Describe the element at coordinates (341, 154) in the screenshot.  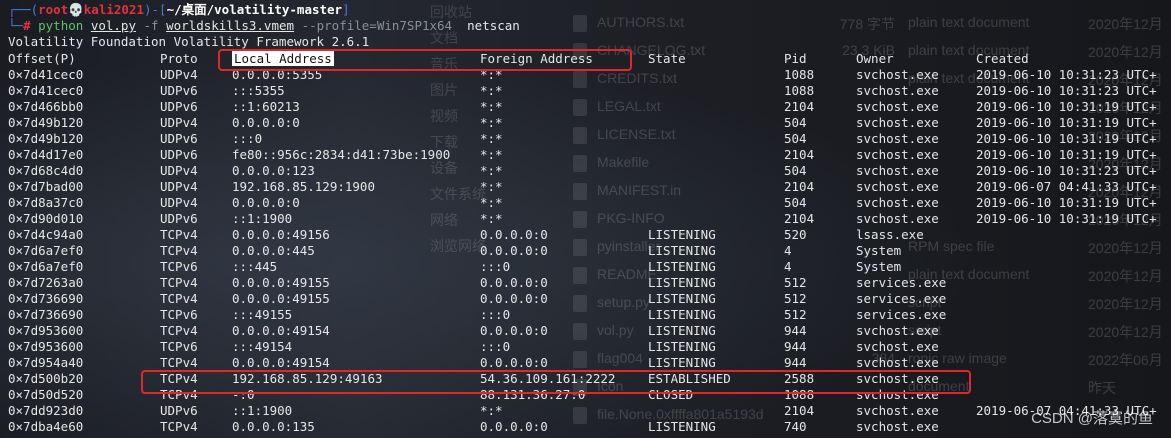
I see `cell-local: fe80::956c:2834:d41:73be:1900` at that location.